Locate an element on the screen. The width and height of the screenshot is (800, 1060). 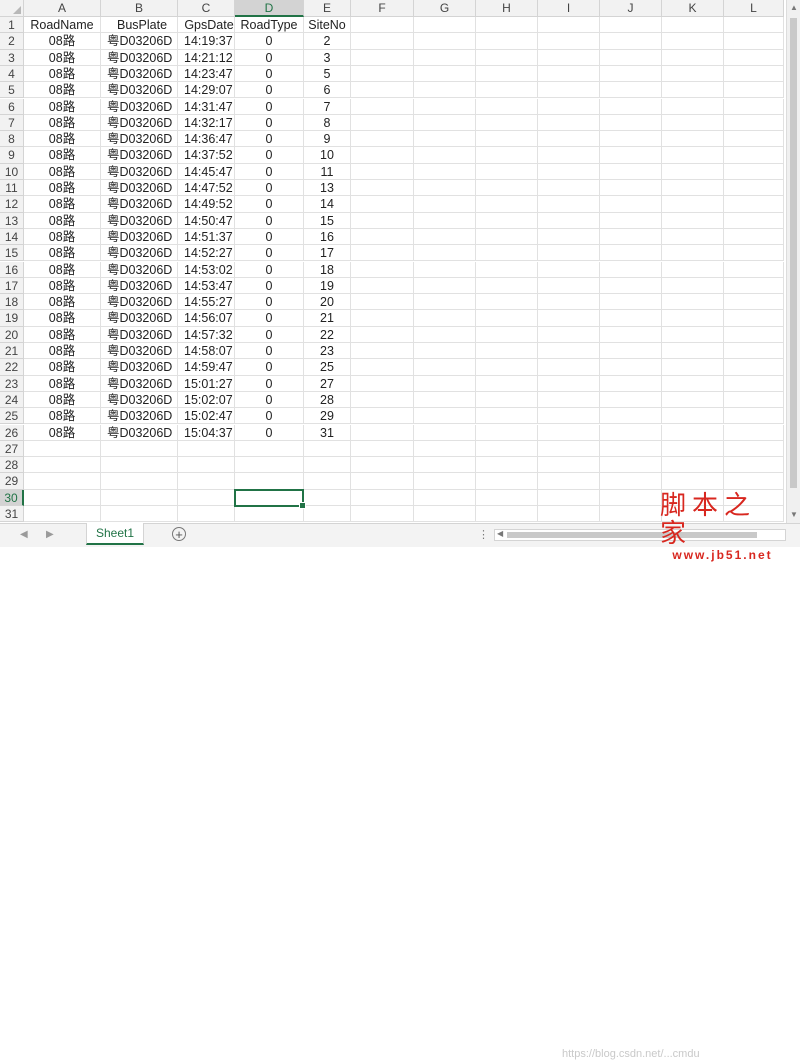
cell-c5: 14:29:07 is located at coordinates (206, 90).